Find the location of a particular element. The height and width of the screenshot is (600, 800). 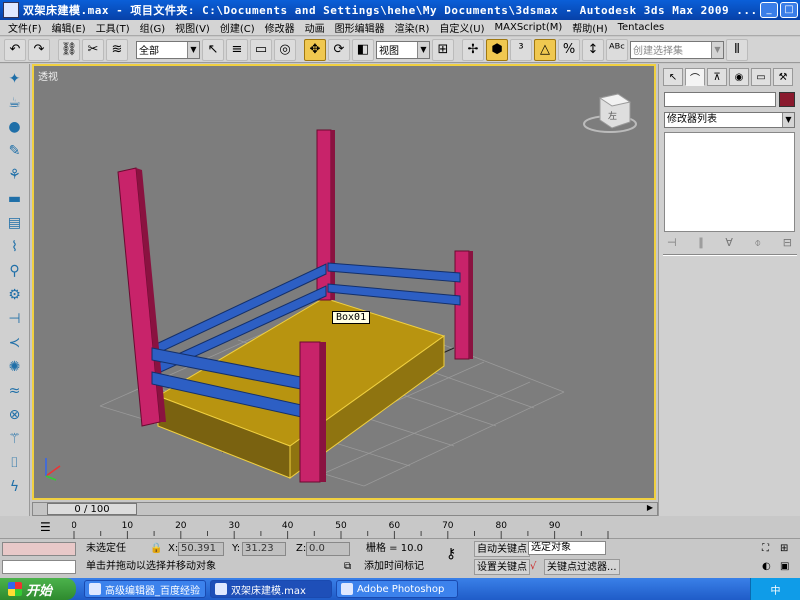

keyboard-shortcut-override-icon: ⬢ is located at coordinates (497, 49).